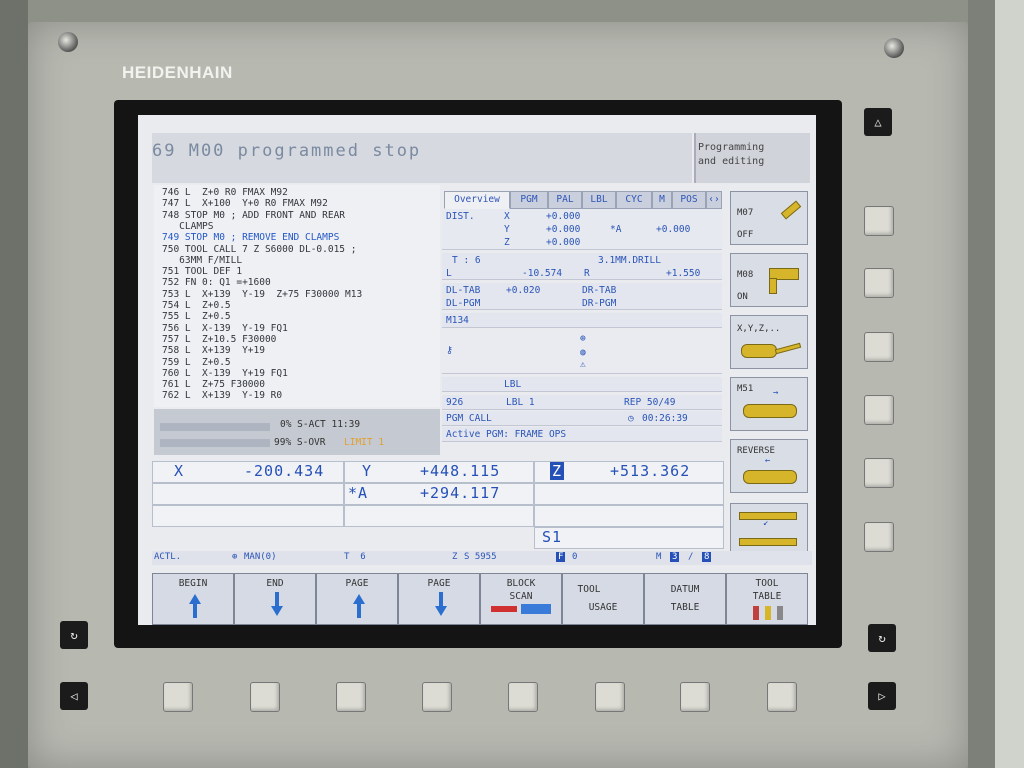 The image size is (1024, 768). Describe the element at coordinates (455, 402) in the screenshot. I see `block-number: 926` at that location.